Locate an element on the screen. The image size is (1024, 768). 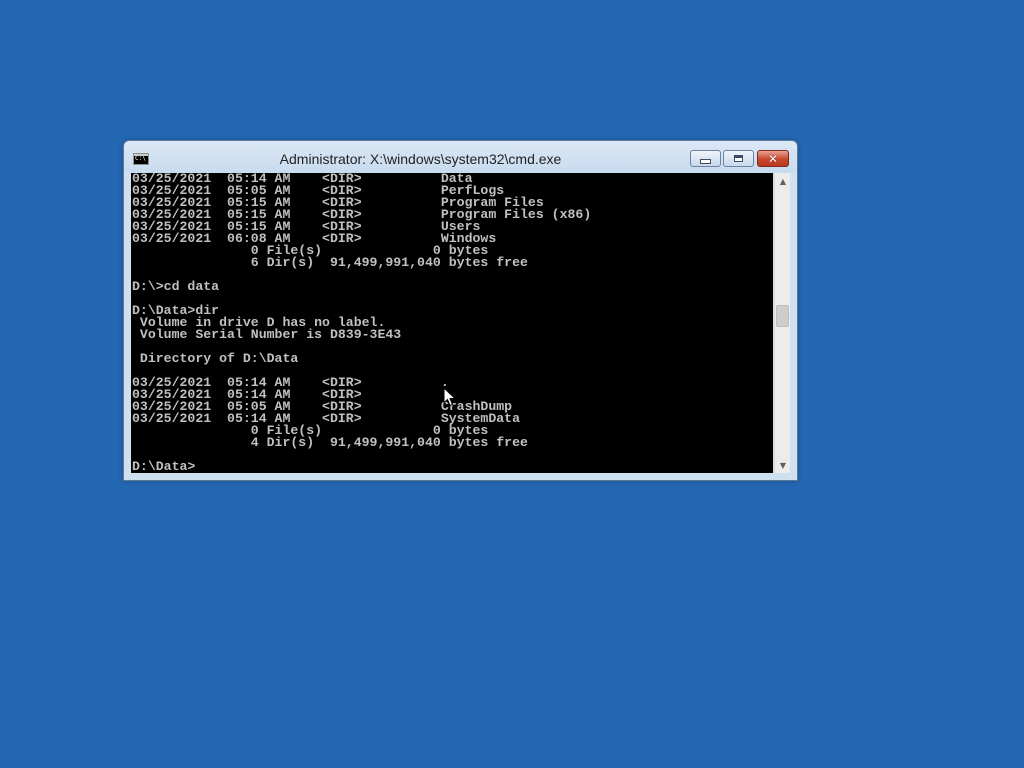
maximize-icon is located at coordinates (738, 158).